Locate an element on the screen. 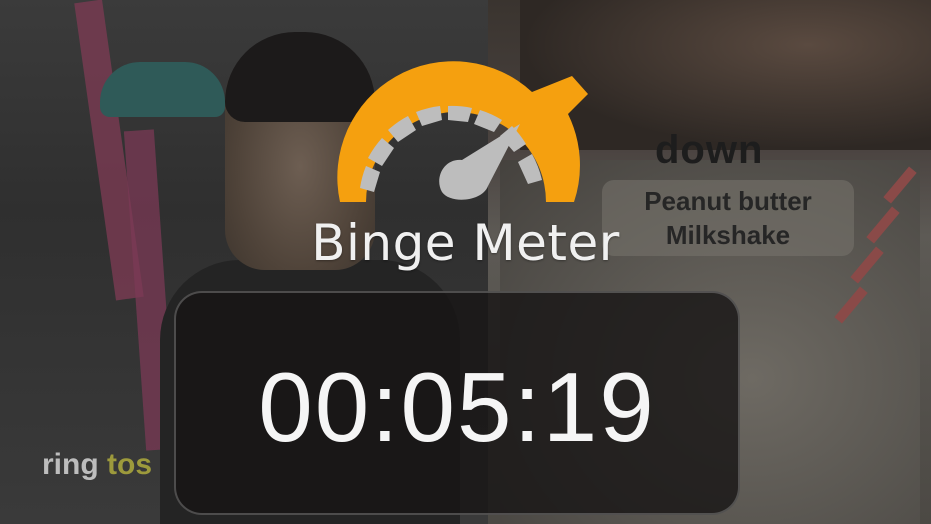  background-caption: ring tos is located at coordinates (97, 465).